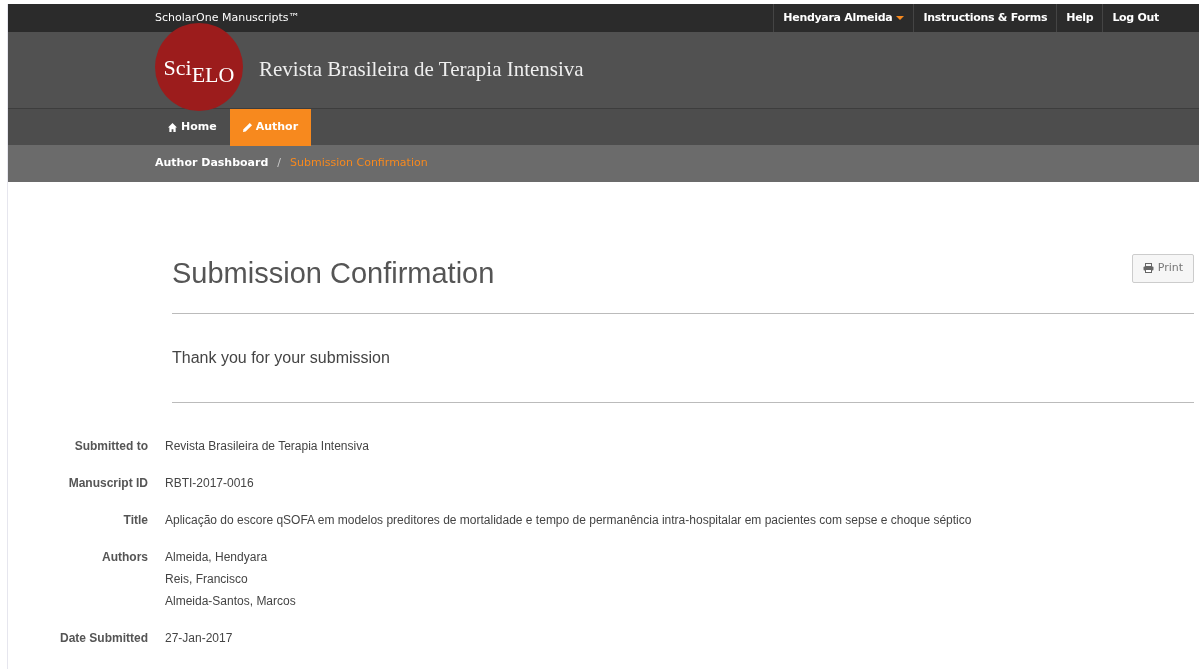  What do you see at coordinates (199, 638) in the screenshot?
I see `detail-value: 27-Jan-2017` at bounding box center [199, 638].